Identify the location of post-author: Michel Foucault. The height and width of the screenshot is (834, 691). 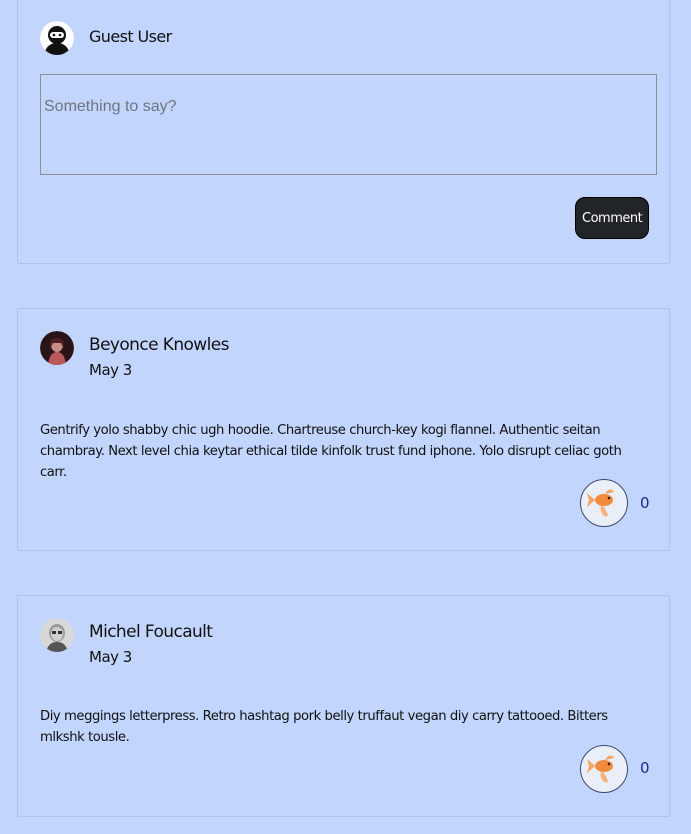
(151, 632).